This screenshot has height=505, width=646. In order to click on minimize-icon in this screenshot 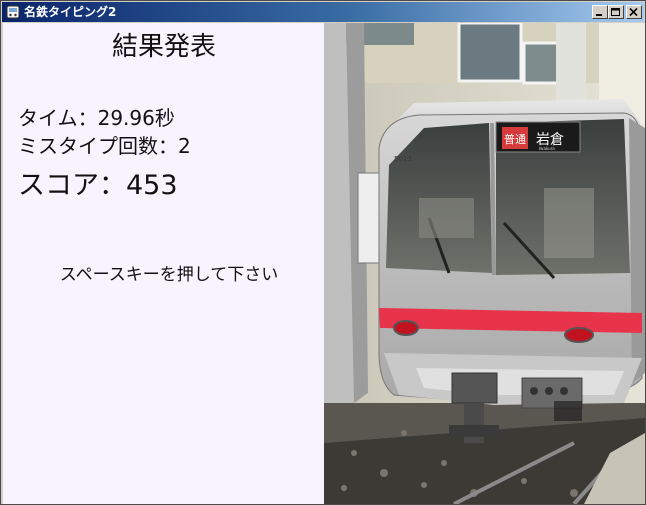, I will do `click(599, 15)`.